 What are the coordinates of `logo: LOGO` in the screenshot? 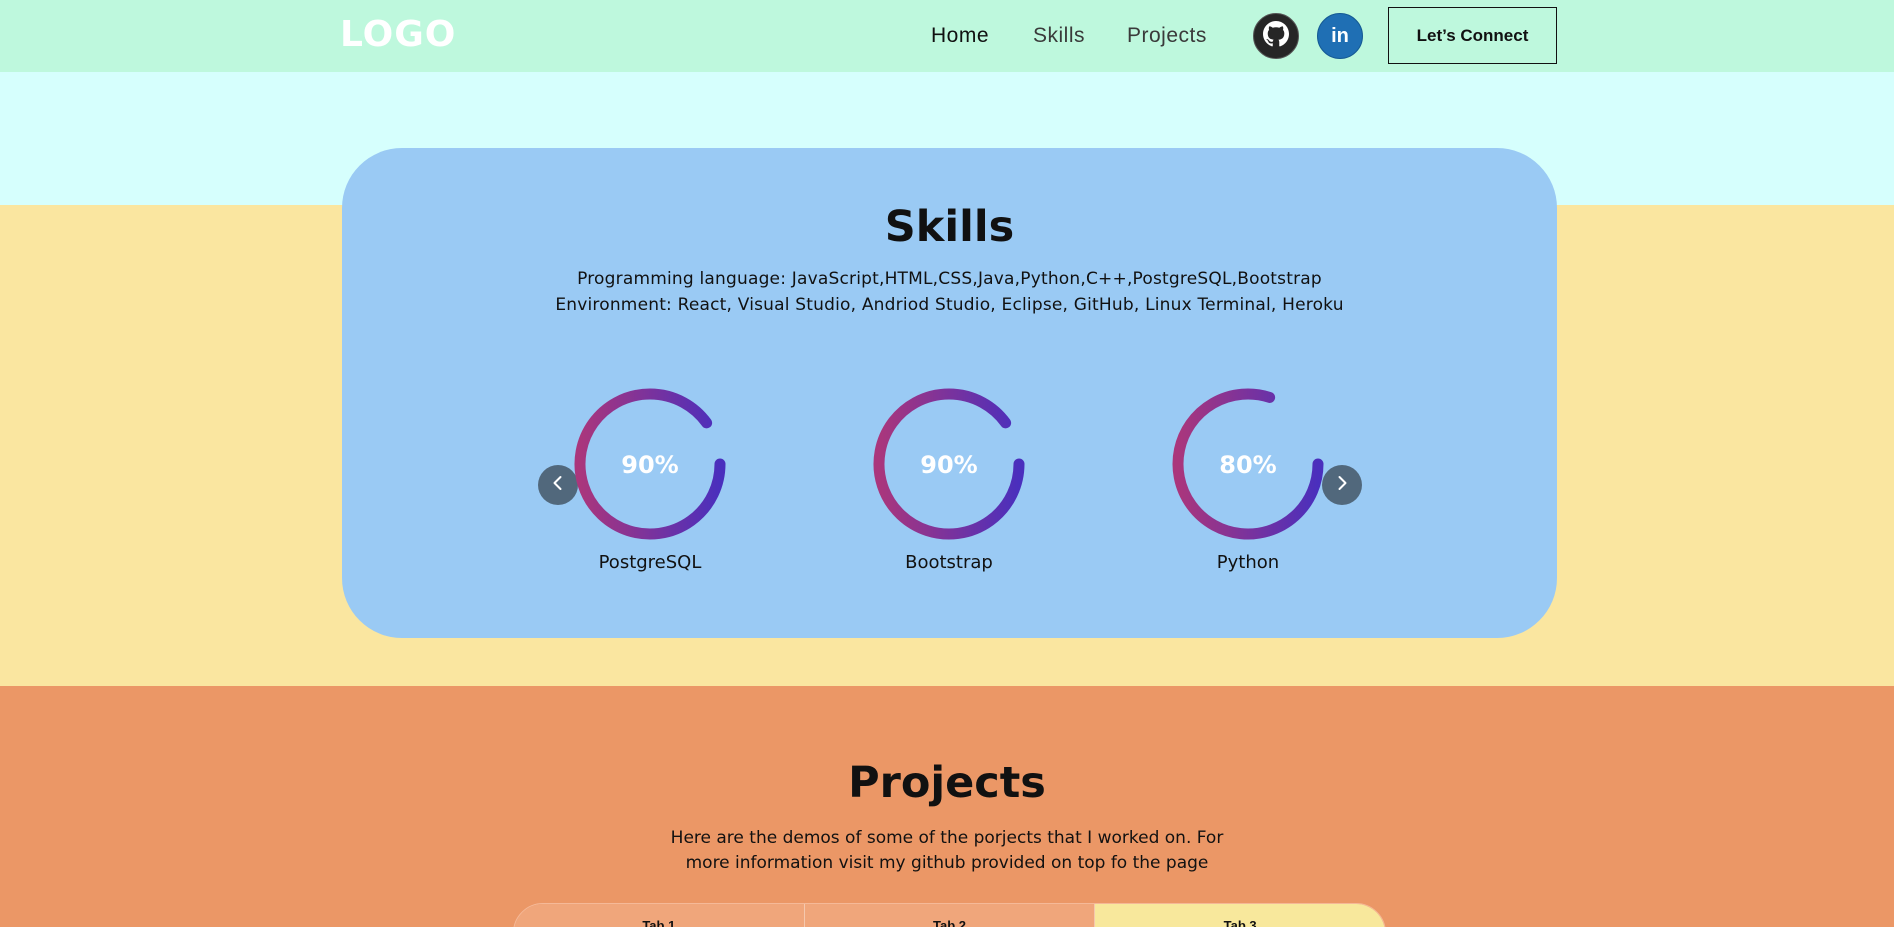 It's located at (398, 34).